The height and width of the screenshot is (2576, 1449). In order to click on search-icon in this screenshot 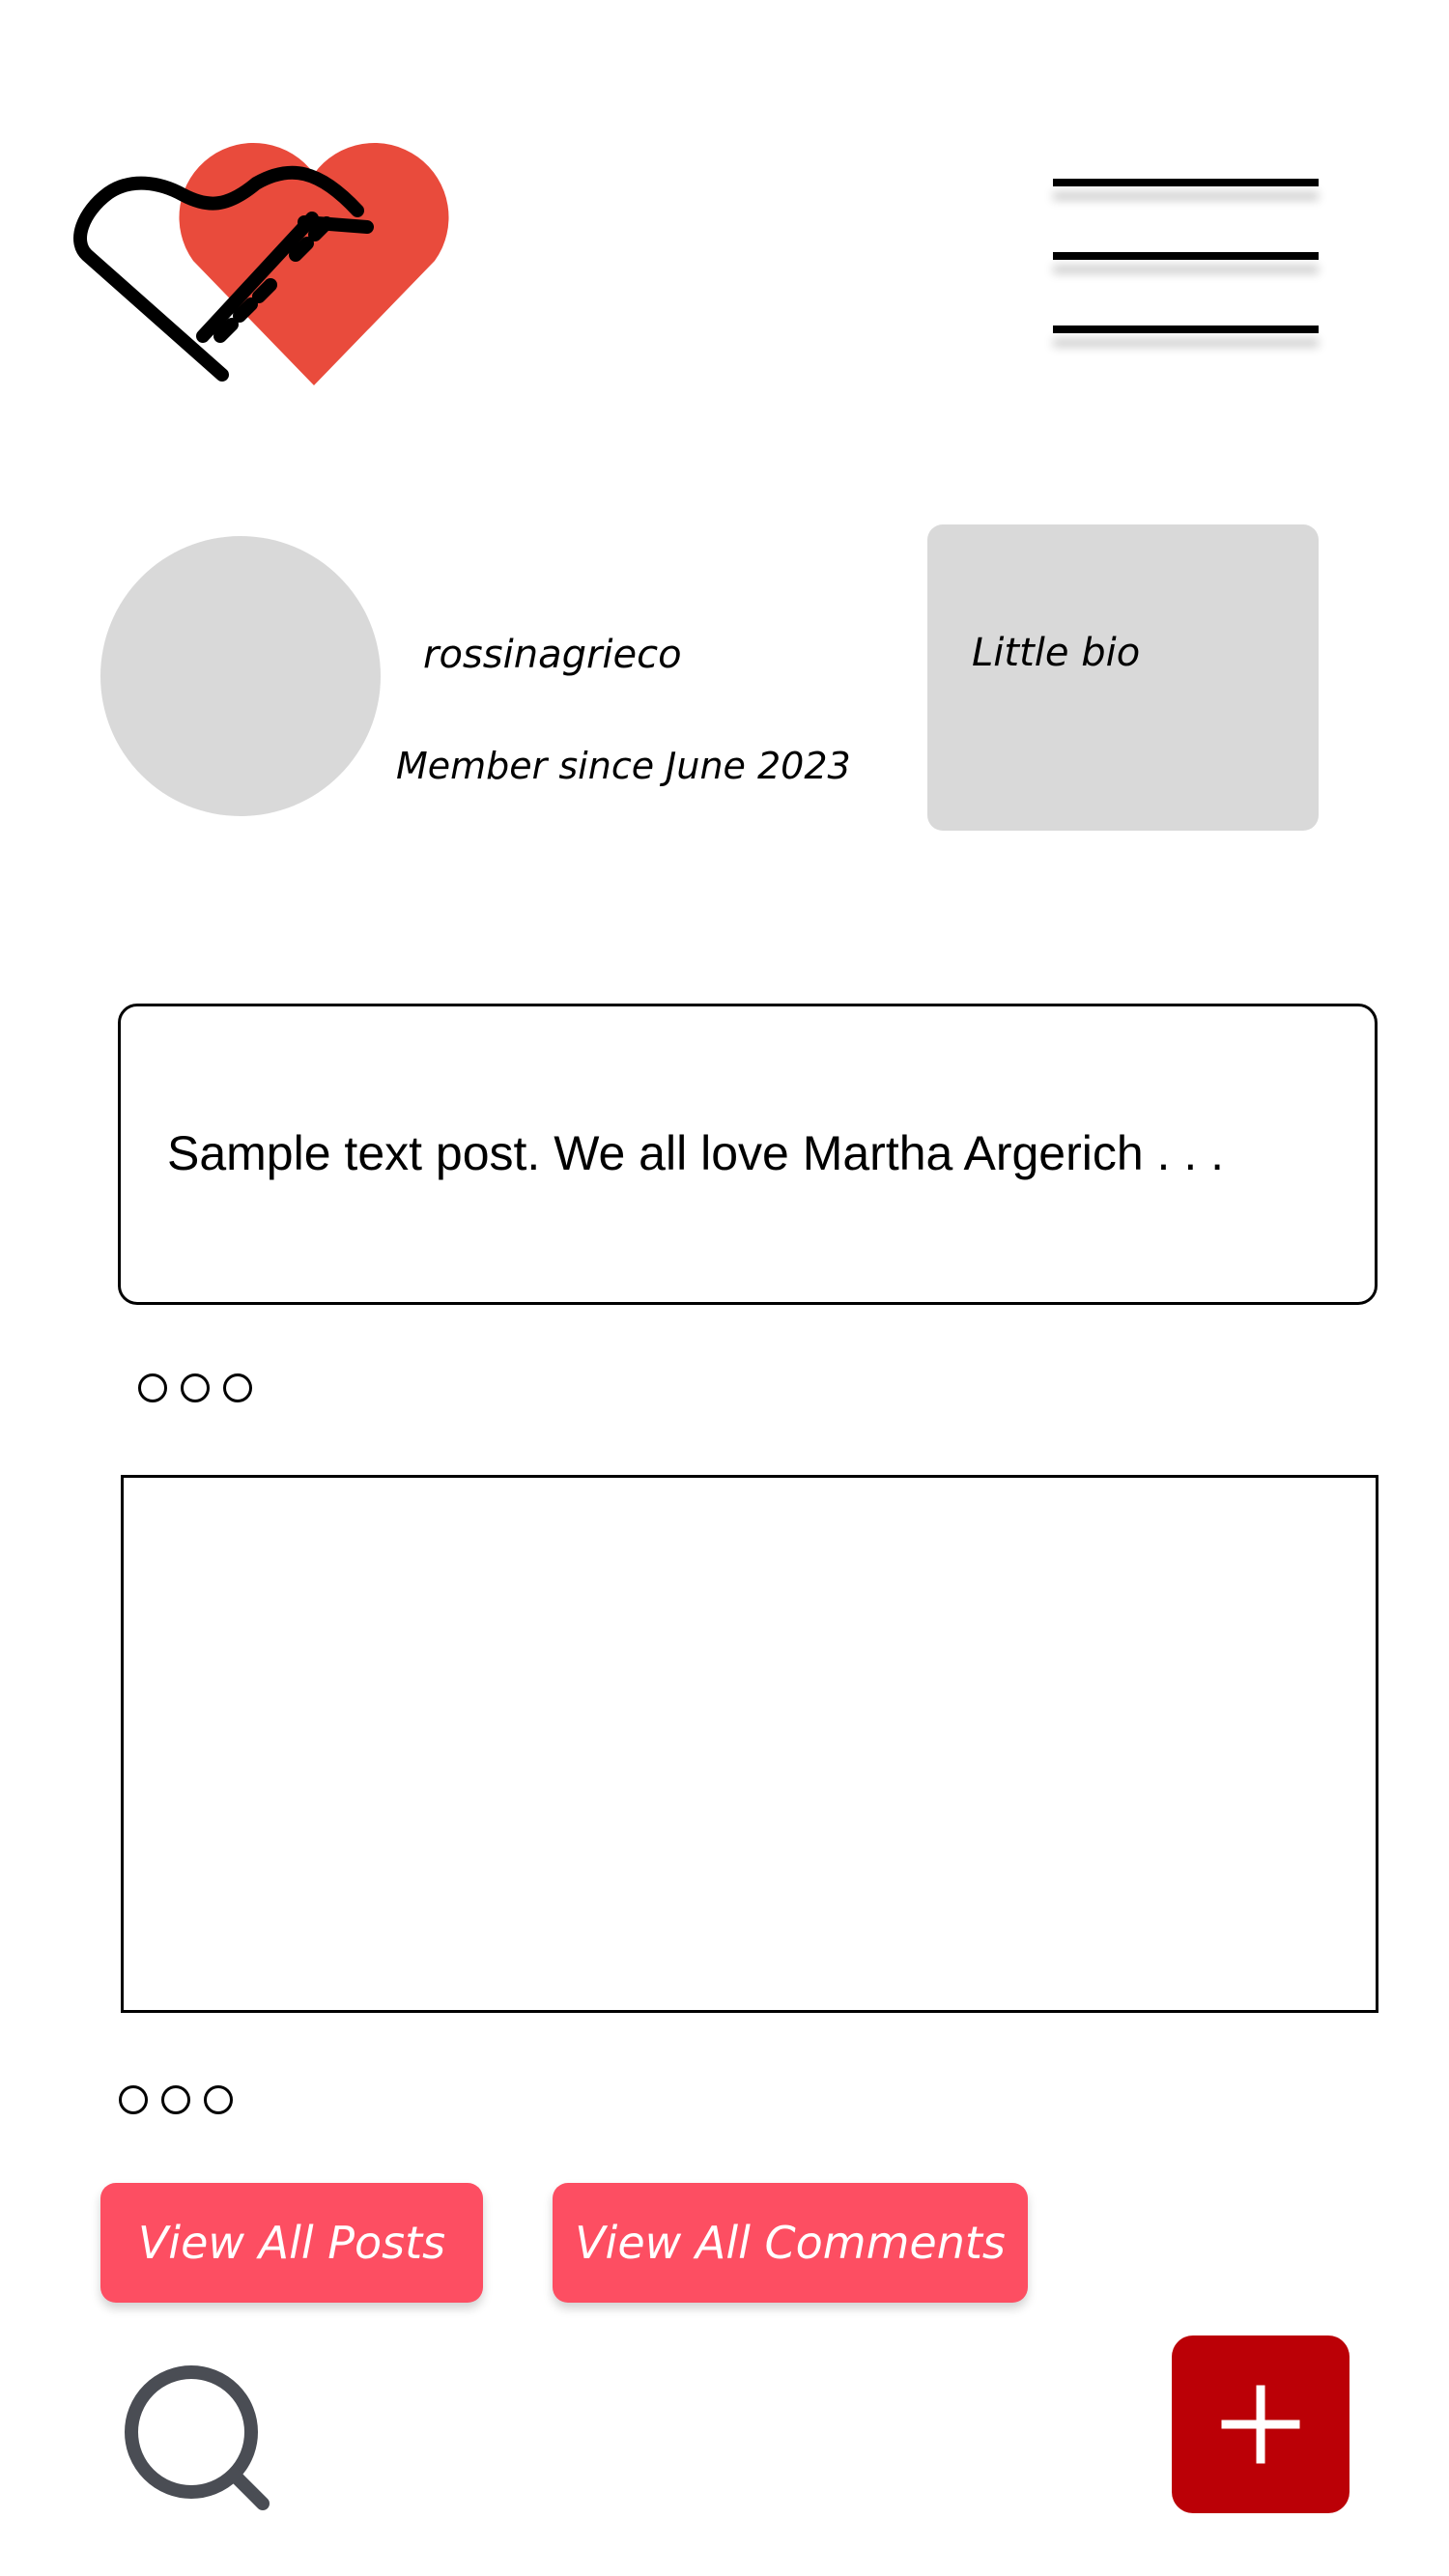, I will do `click(197, 2437)`.